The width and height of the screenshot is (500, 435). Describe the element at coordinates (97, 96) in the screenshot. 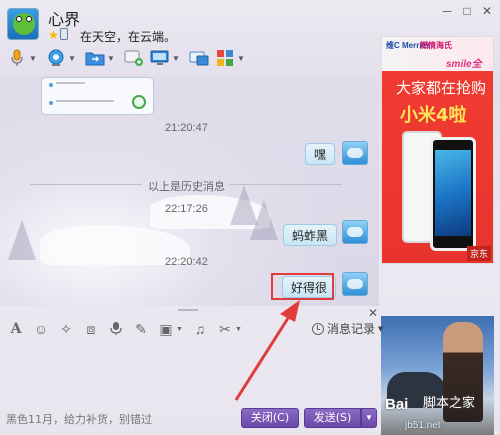

I see `previous-message-card: ━━━━━━━━ ━━━━━━━━━━━━━━━━` at that location.